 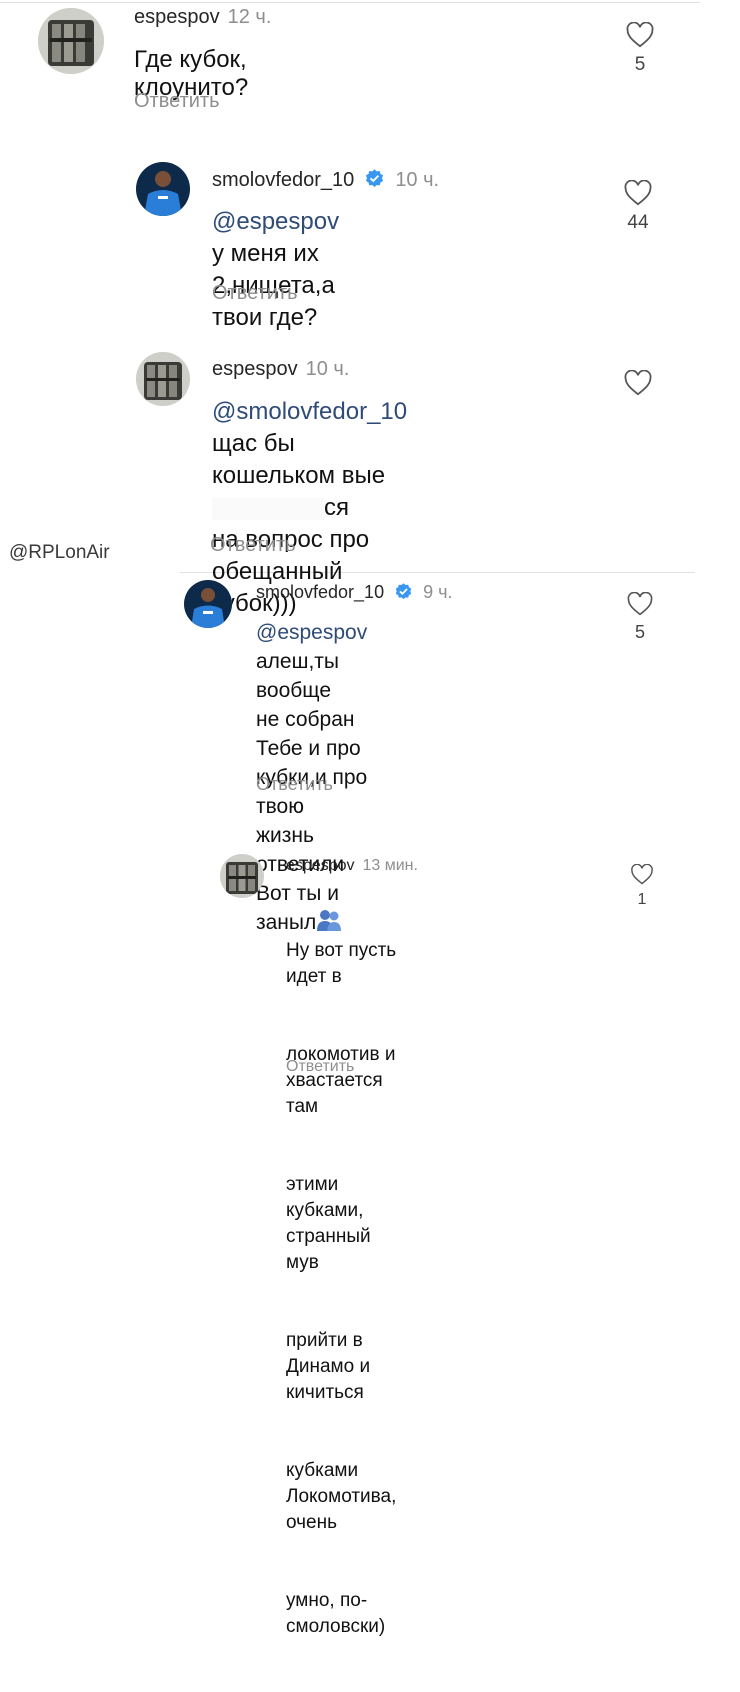 What do you see at coordinates (344, 963) in the screenshot?
I see `text-line: Ну вот пусть идет в` at bounding box center [344, 963].